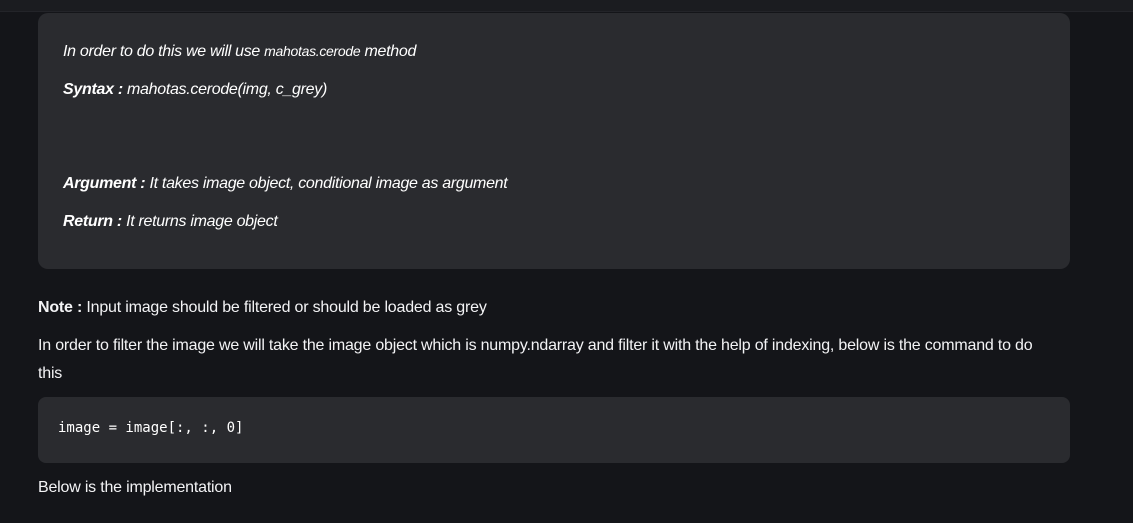 This screenshot has width=1133, height=523. I want to click on code-line: image = image[:, :, 0], so click(151, 428).